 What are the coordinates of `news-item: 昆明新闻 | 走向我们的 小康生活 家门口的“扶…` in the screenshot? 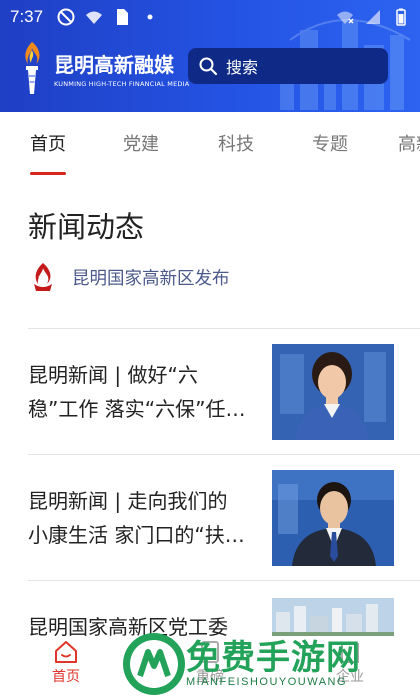 It's located at (224, 524).